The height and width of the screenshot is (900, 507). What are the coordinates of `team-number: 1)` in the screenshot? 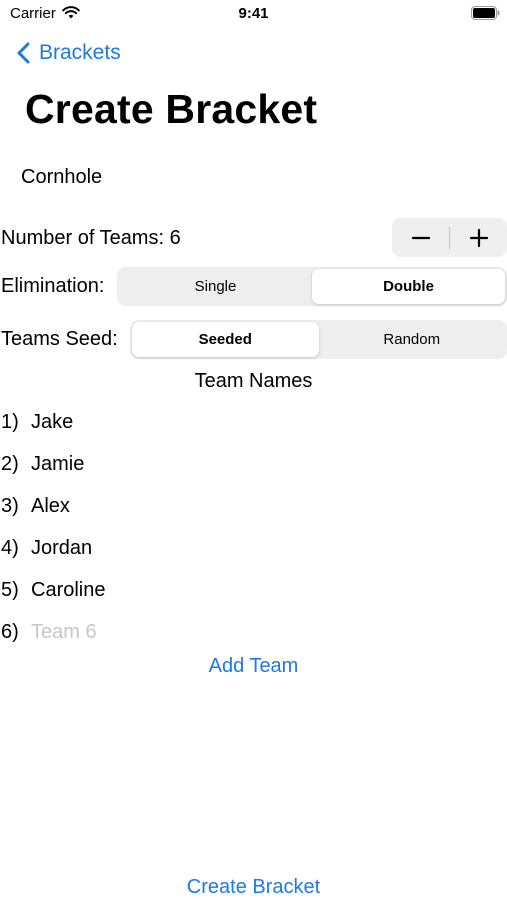 It's located at (10, 421).